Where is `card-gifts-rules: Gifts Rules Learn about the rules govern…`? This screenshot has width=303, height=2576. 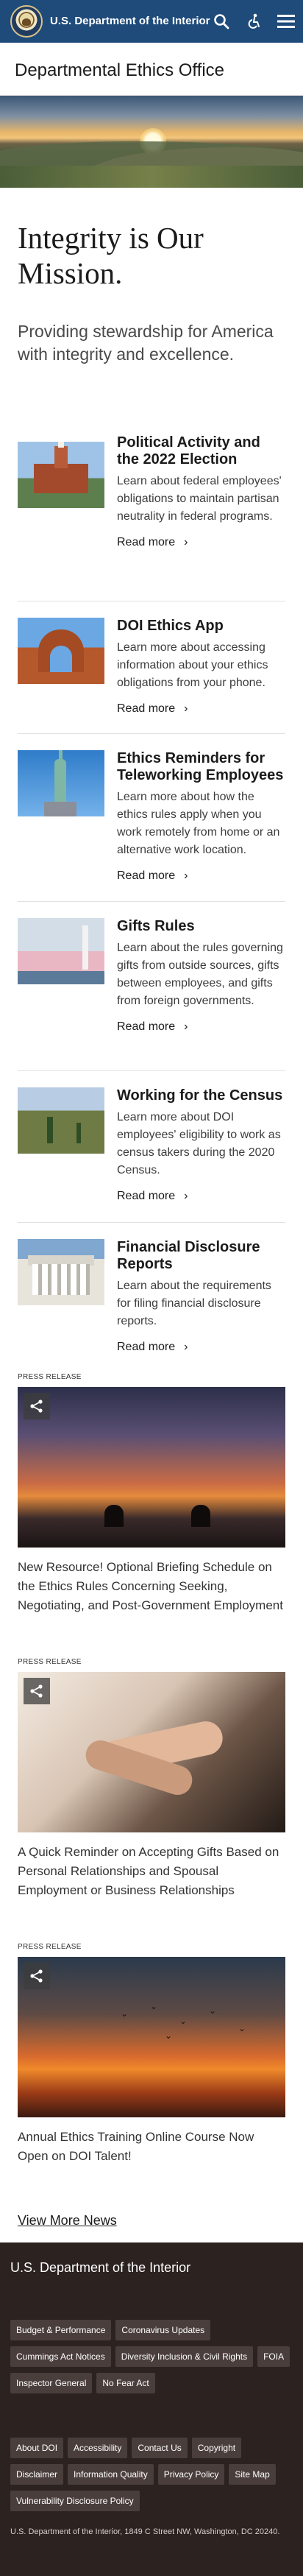 card-gifts-rules: Gifts Rules Learn about the rules govern… is located at coordinates (151, 986).